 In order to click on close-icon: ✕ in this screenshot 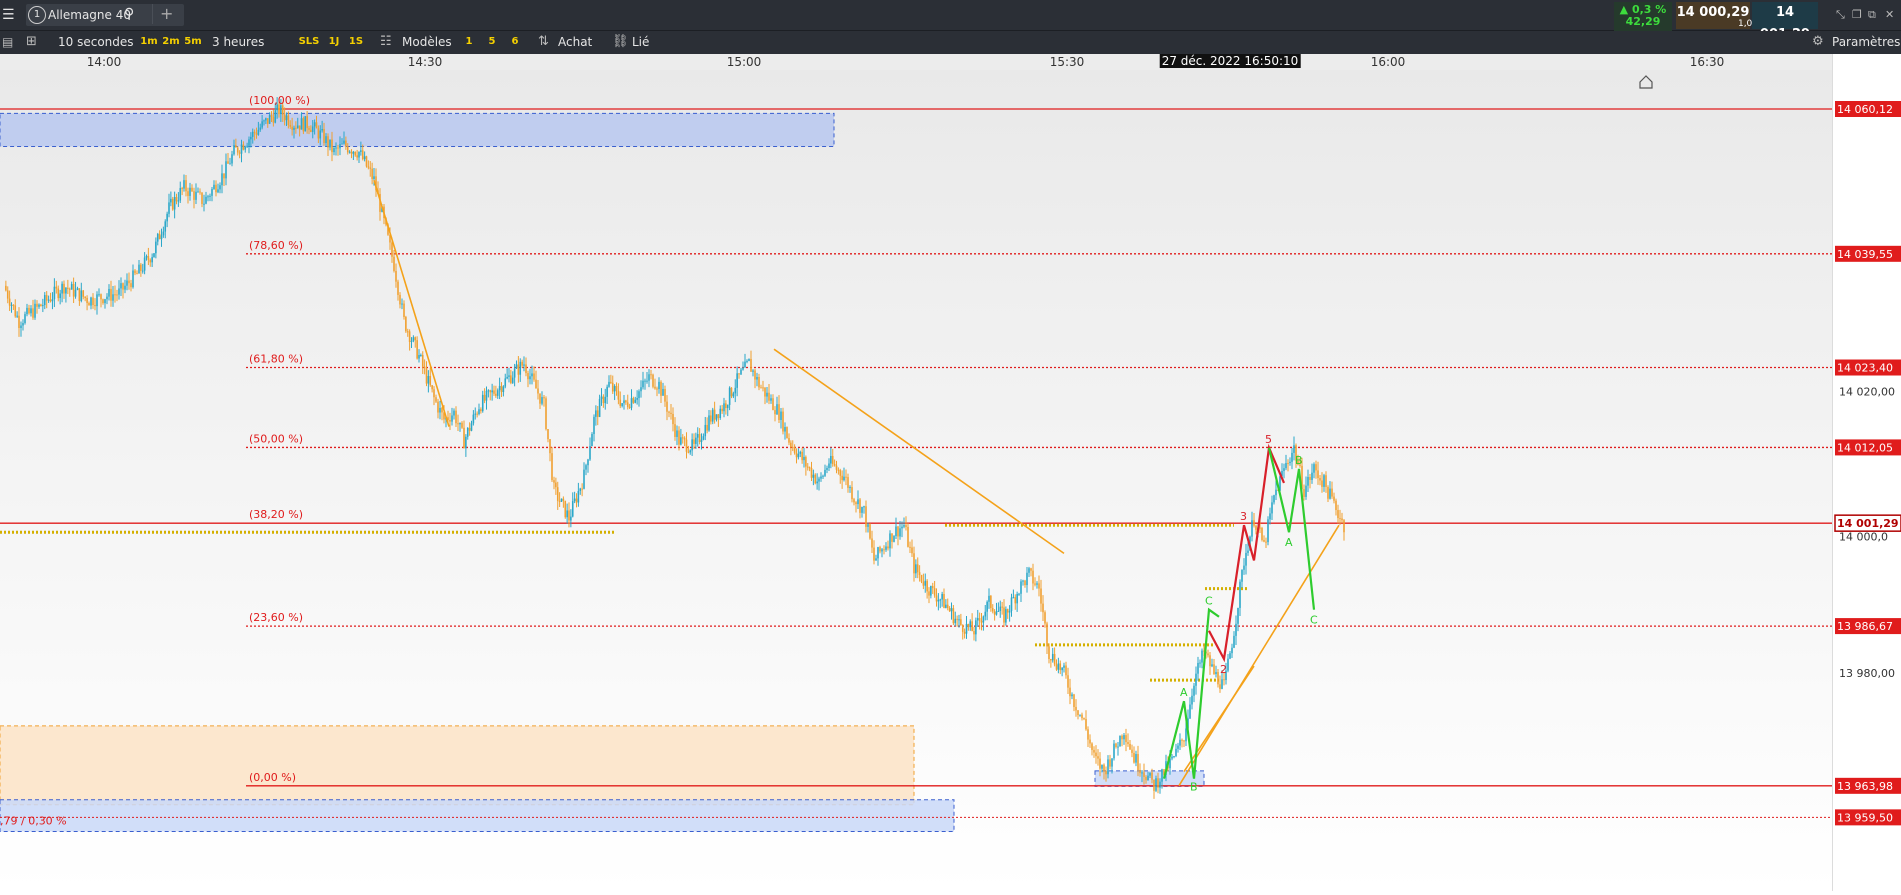, I will do `click(1889, 15)`.